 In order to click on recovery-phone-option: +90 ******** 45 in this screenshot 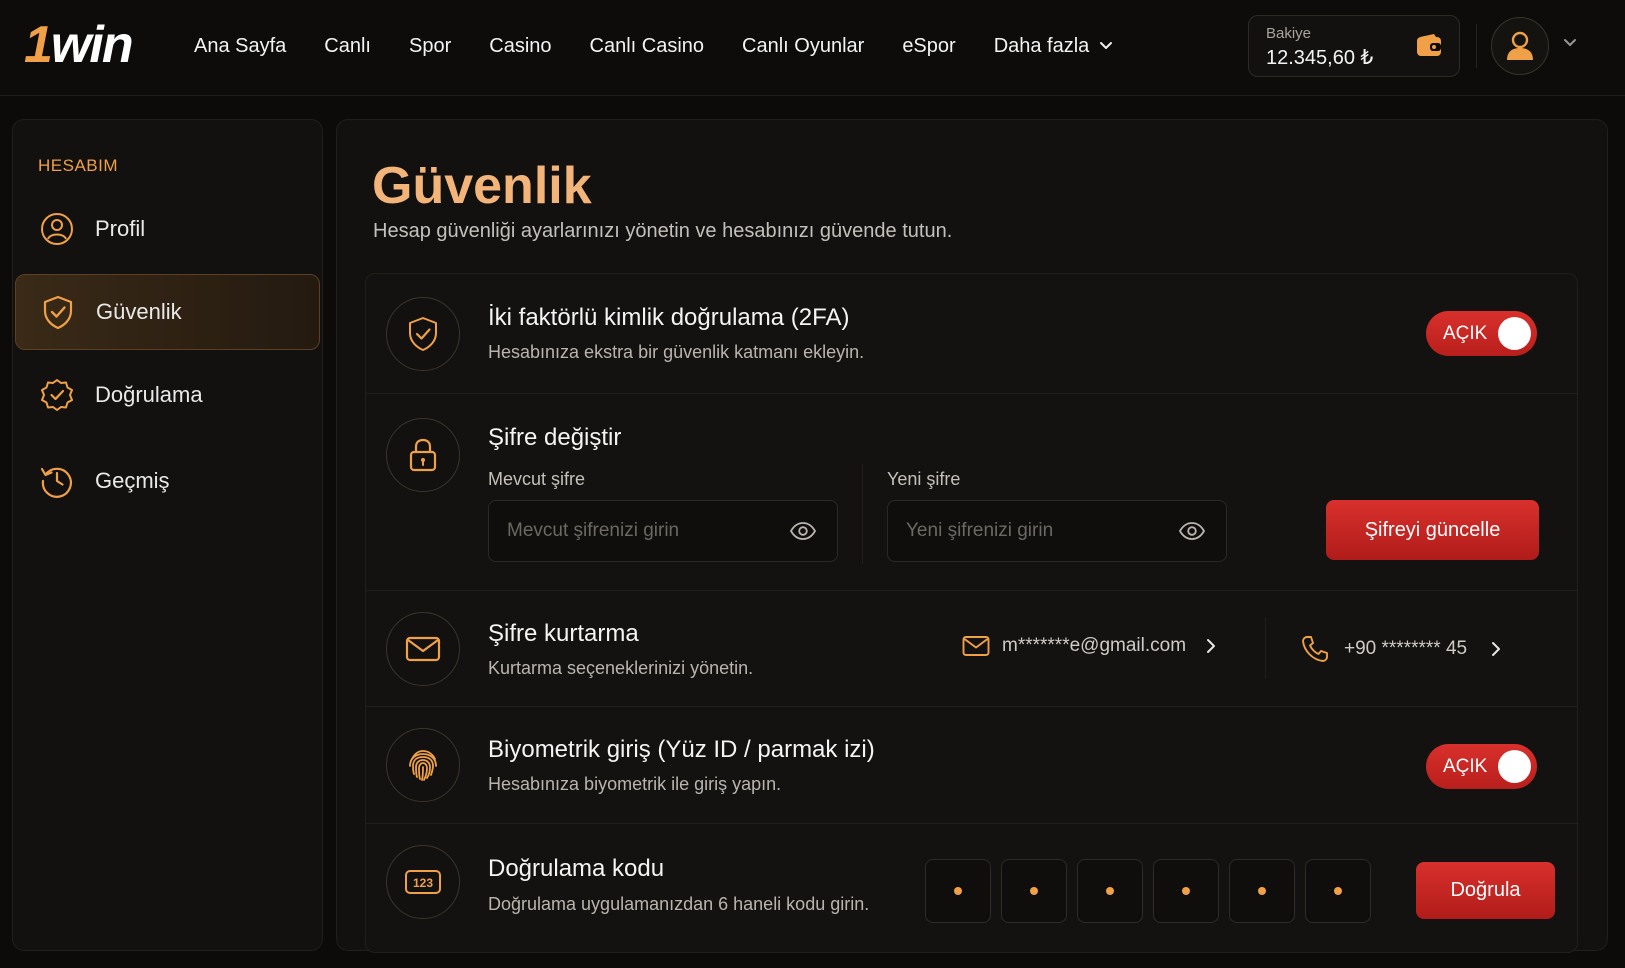, I will do `click(1400, 649)`.